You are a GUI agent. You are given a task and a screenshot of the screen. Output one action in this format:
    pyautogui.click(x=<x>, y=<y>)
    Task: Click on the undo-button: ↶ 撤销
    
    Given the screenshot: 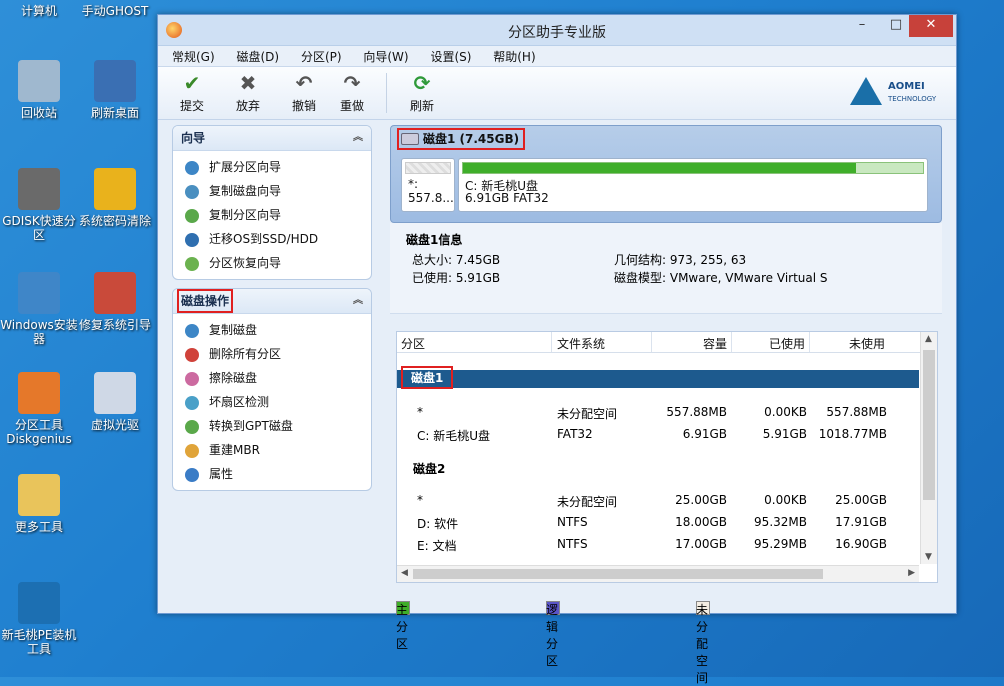 What is the action you would take?
    pyautogui.click(x=304, y=92)
    